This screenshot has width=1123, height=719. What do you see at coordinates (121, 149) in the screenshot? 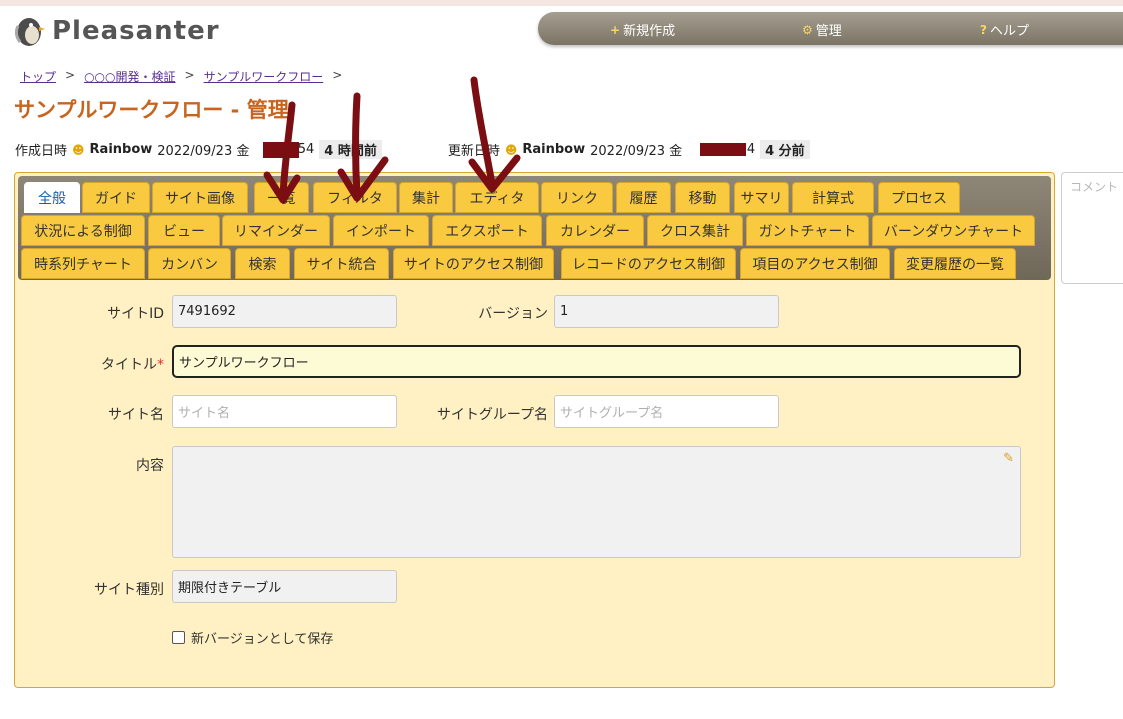
I see `created-user: Rainbow` at bounding box center [121, 149].